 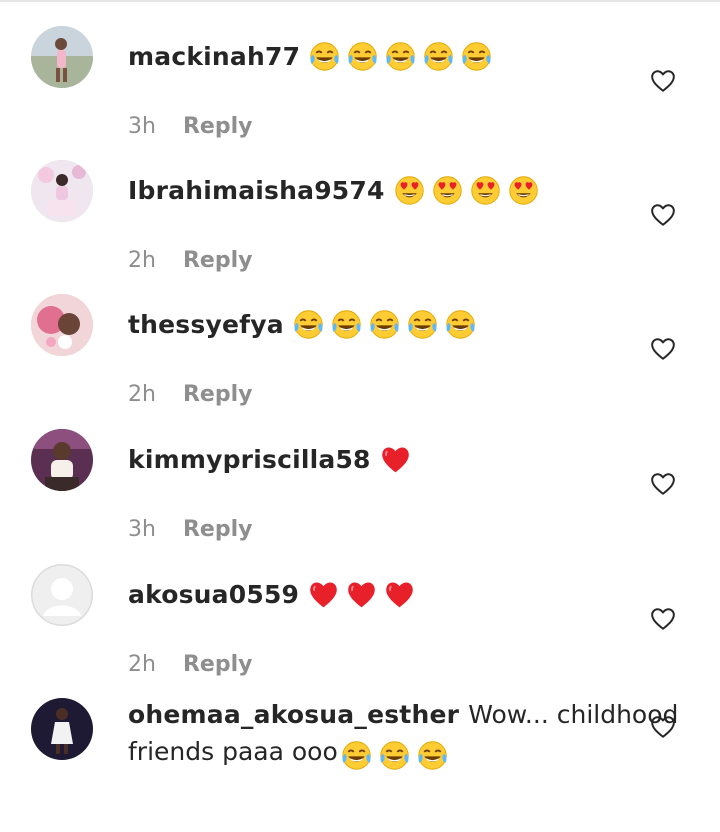 I want to click on comment-username: Ibrahimaisha9574, so click(x=256, y=190).